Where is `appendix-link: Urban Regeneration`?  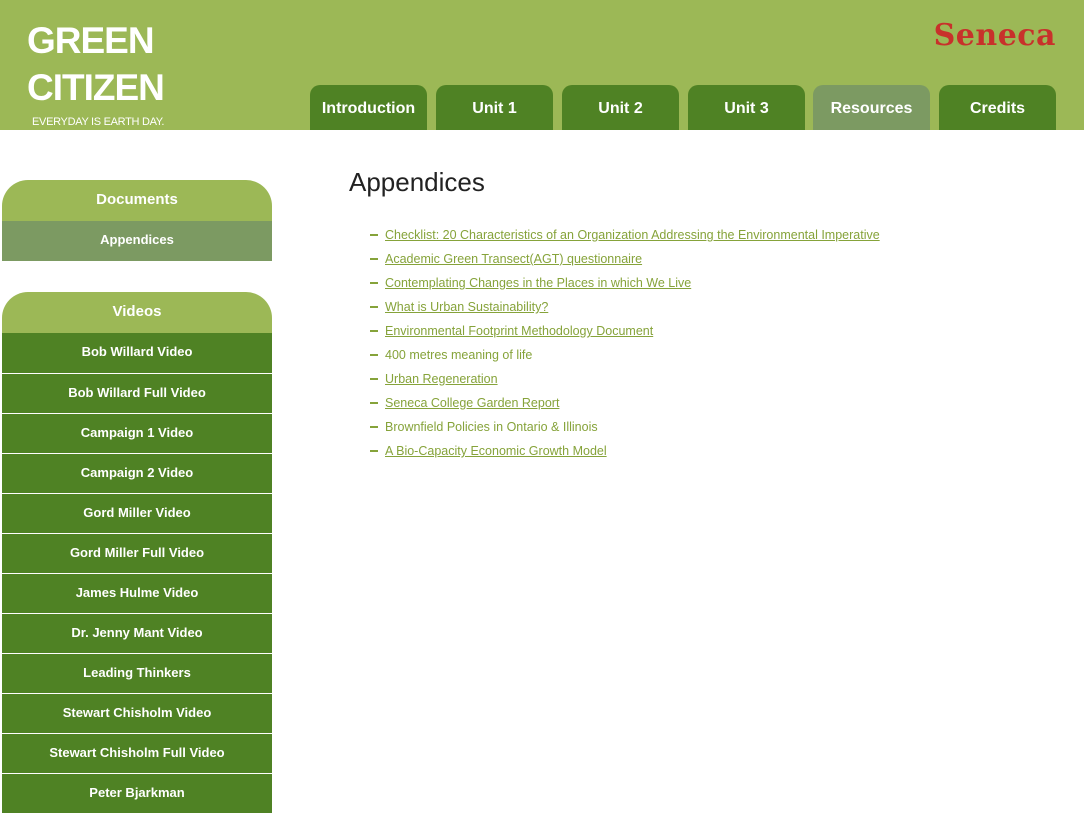 appendix-link: Urban Regeneration is located at coordinates (441, 379).